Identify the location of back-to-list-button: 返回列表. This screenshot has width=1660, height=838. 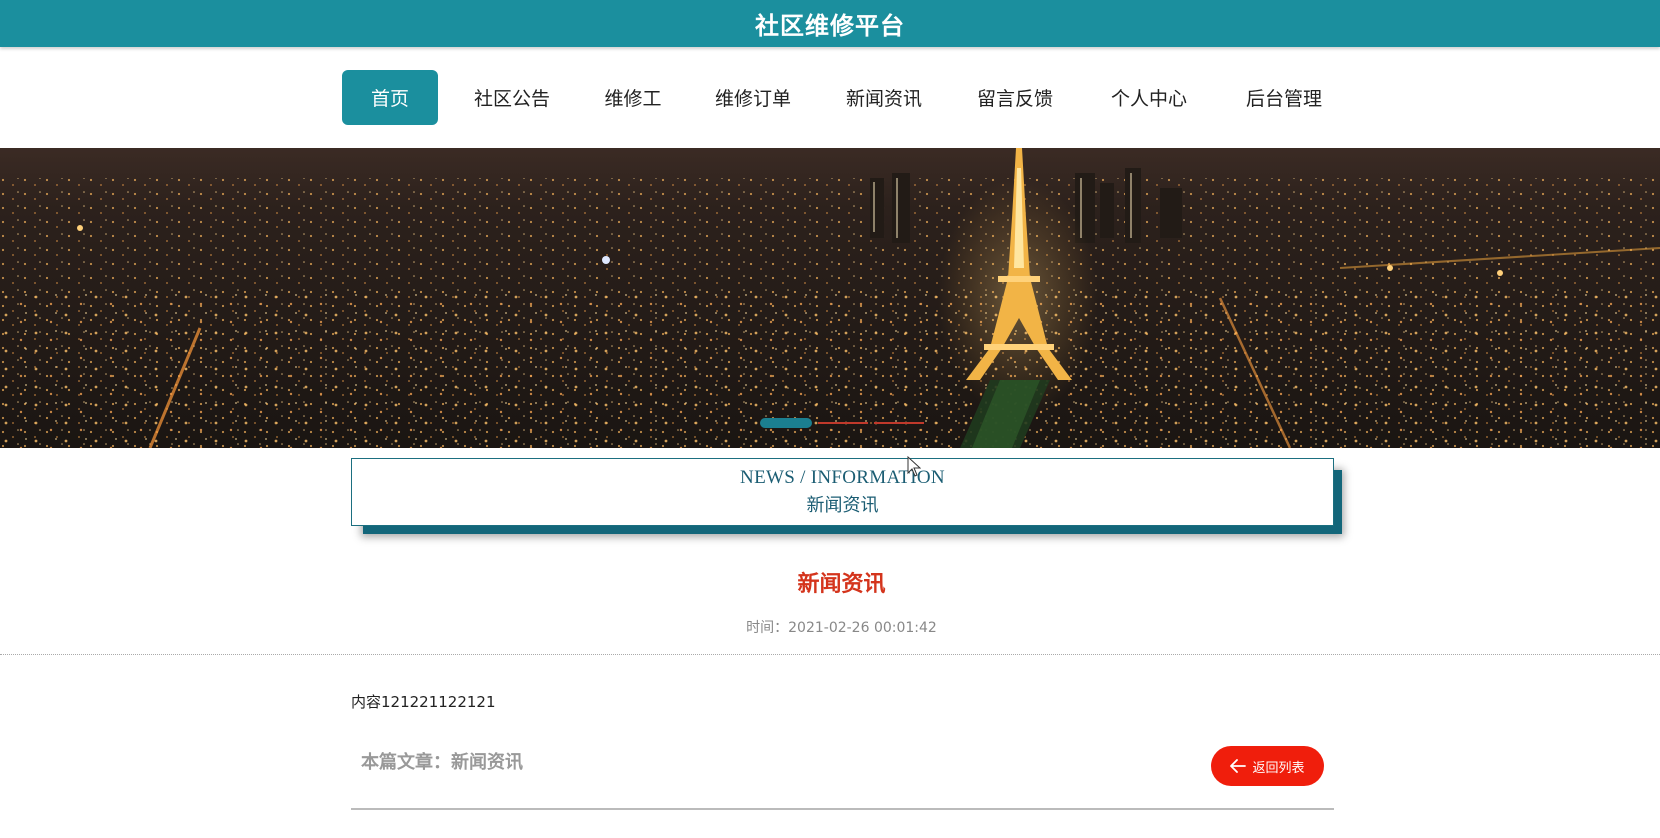
(1267, 766).